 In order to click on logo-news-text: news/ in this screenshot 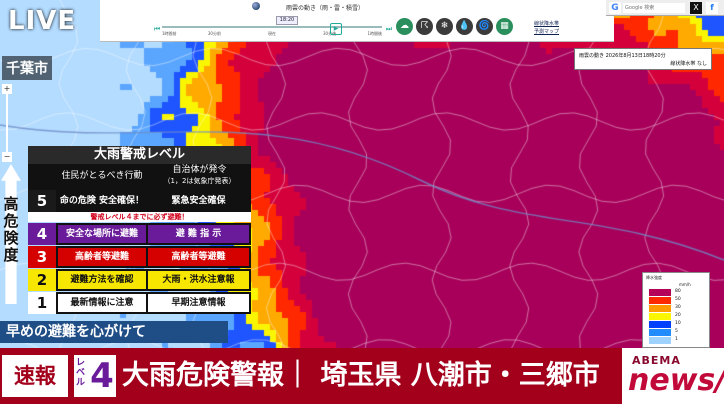, I will do `click(676, 380)`.